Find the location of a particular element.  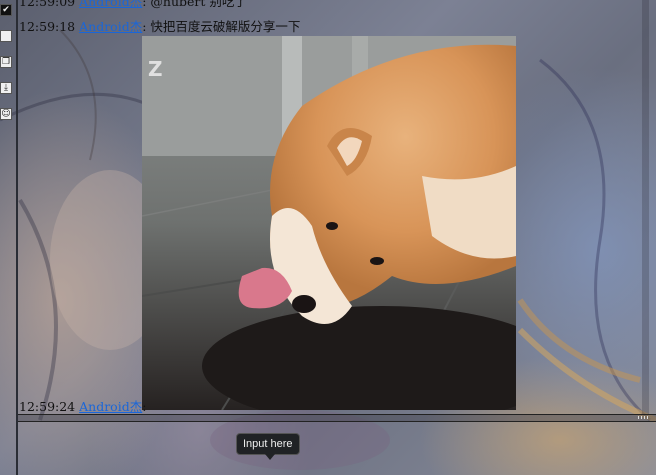

chat-scrollbar is located at coordinates (645, 207).